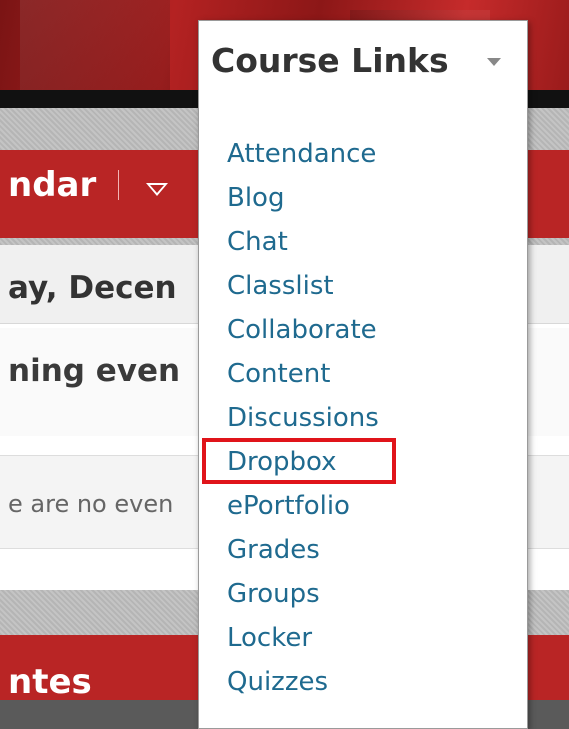 Image resolution: width=569 pixels, height=729 pixels. What do you see at coordinates (92, 288) in the screenshot?
I see `date-heading: ay, Decen` at bounding box center [92, 288].